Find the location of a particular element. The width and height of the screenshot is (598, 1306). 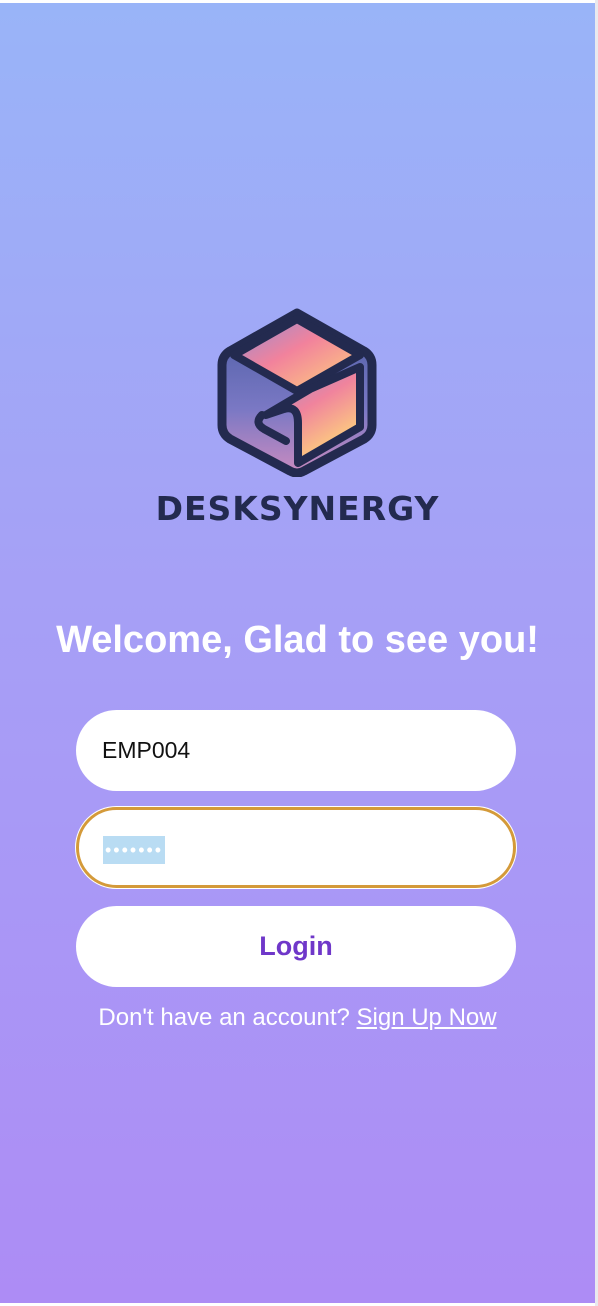

welcome-heading: Welcome, Glad to see you! is located at coordinates (297, 640).